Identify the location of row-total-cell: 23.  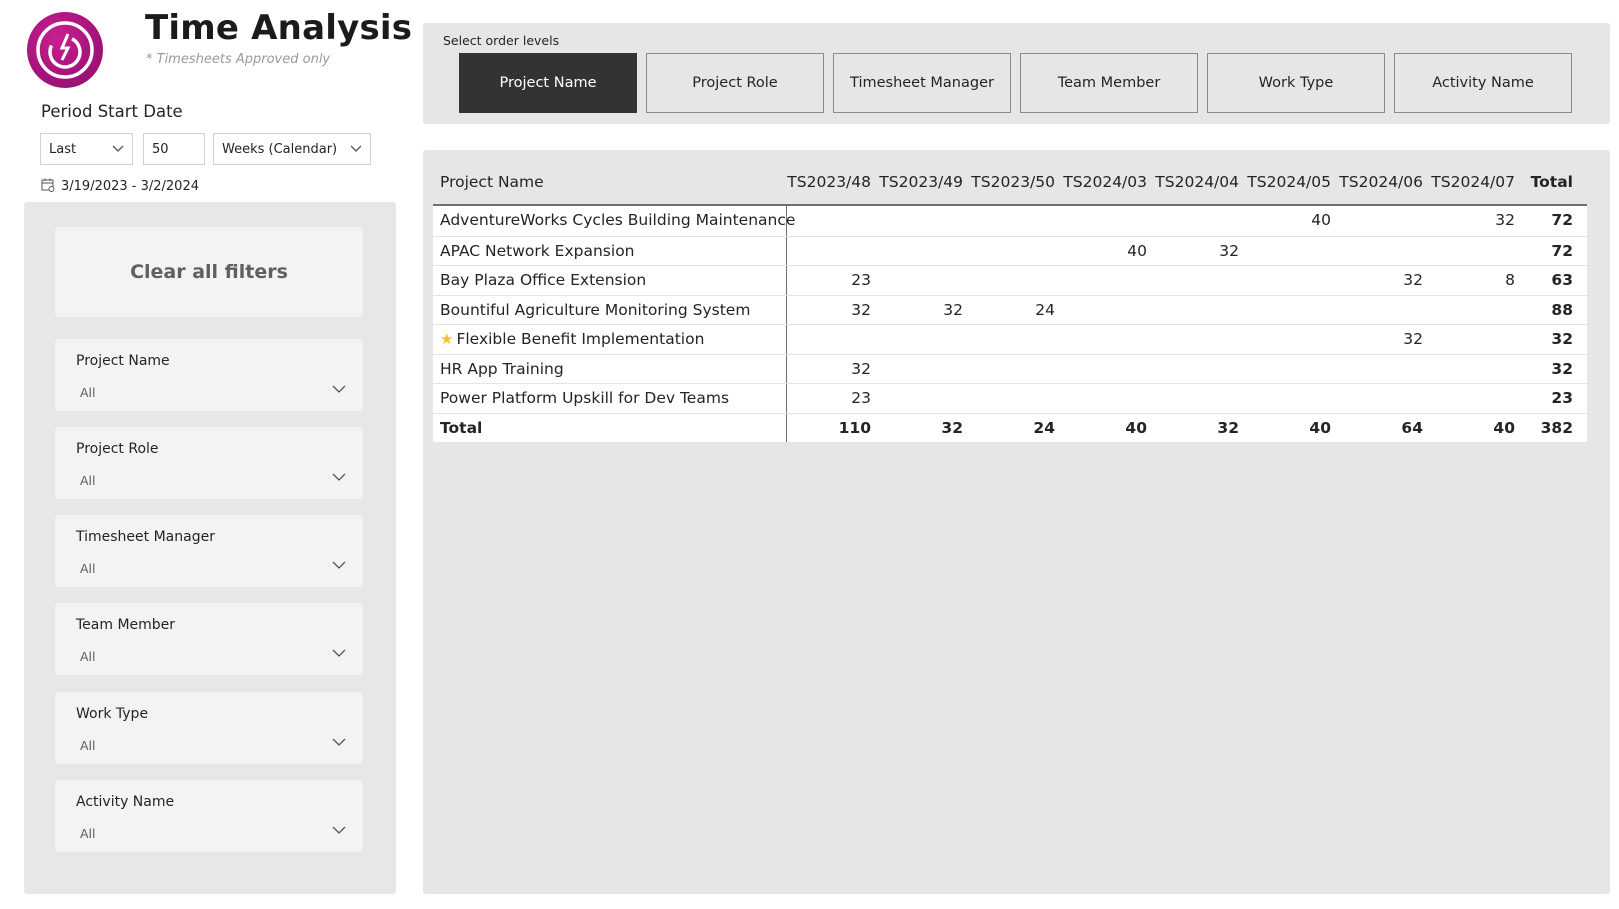
(1551, 398).